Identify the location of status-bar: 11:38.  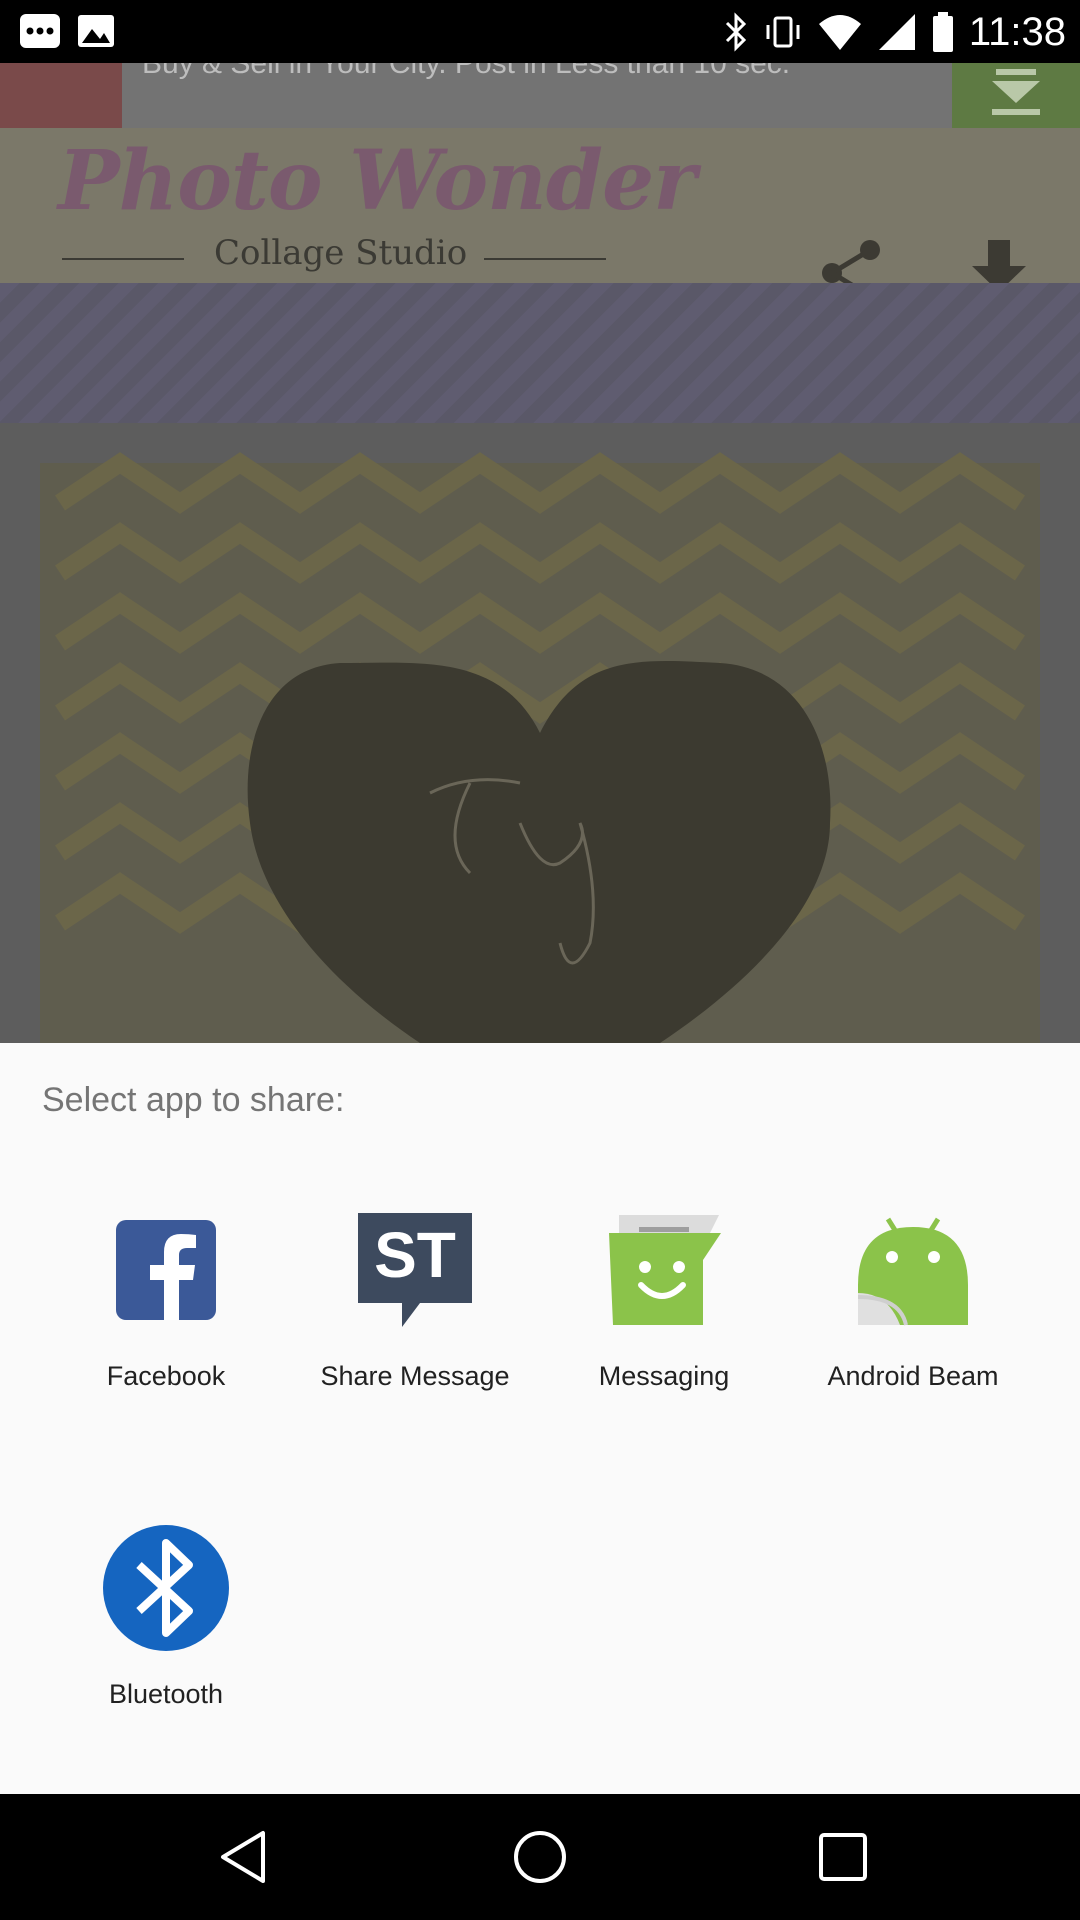
(540, 31).